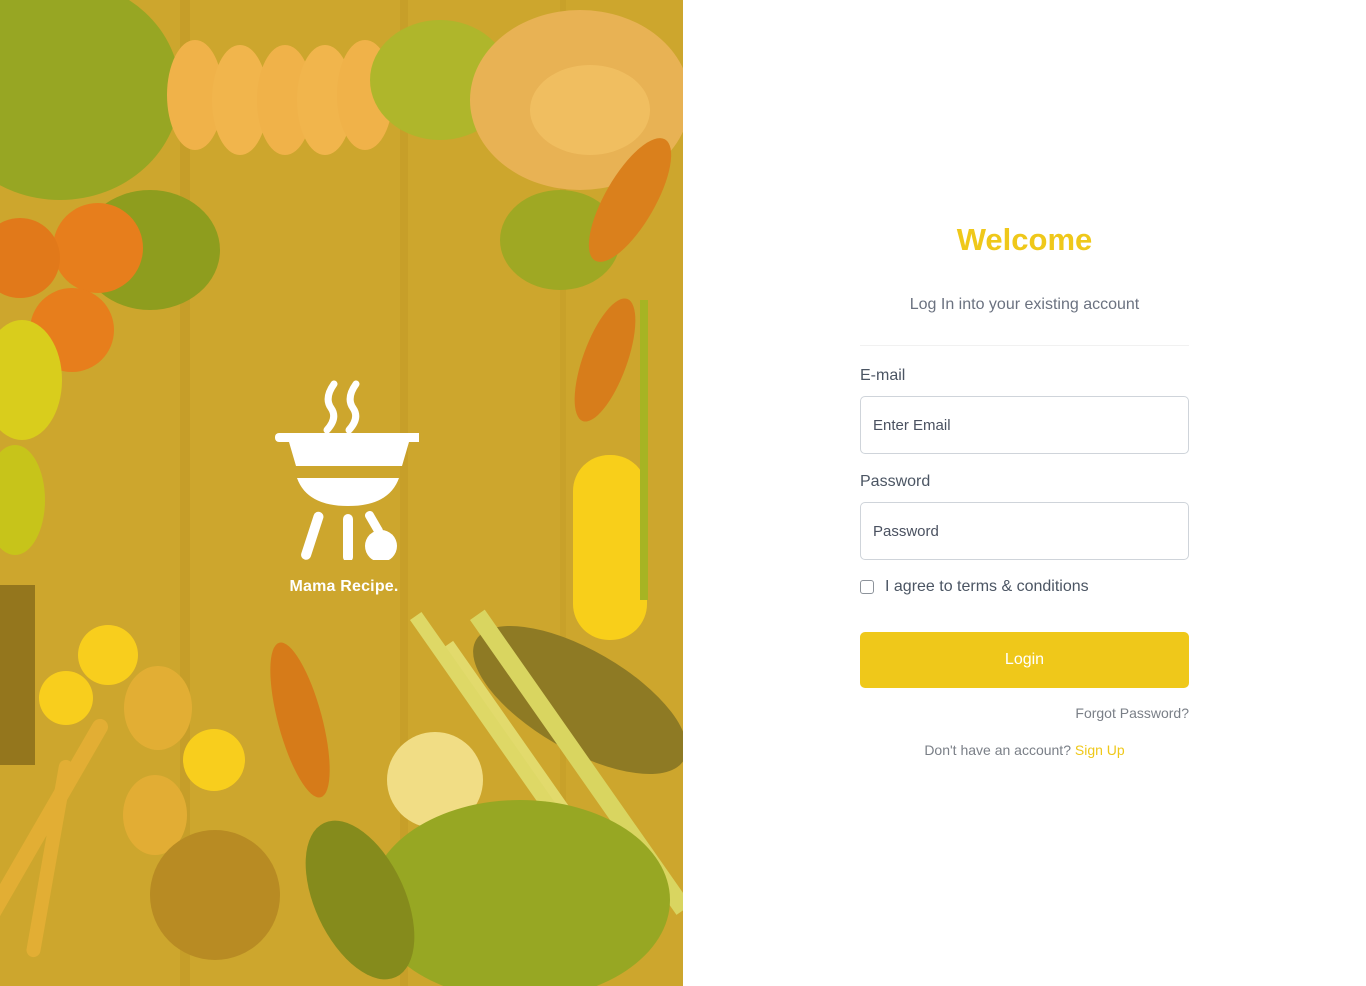 This screenshot has height=986, width=1366. What do you see at coordinates (1024, 425) in the screenshot?
I see `email-field` at bounding box center [1024, 425].